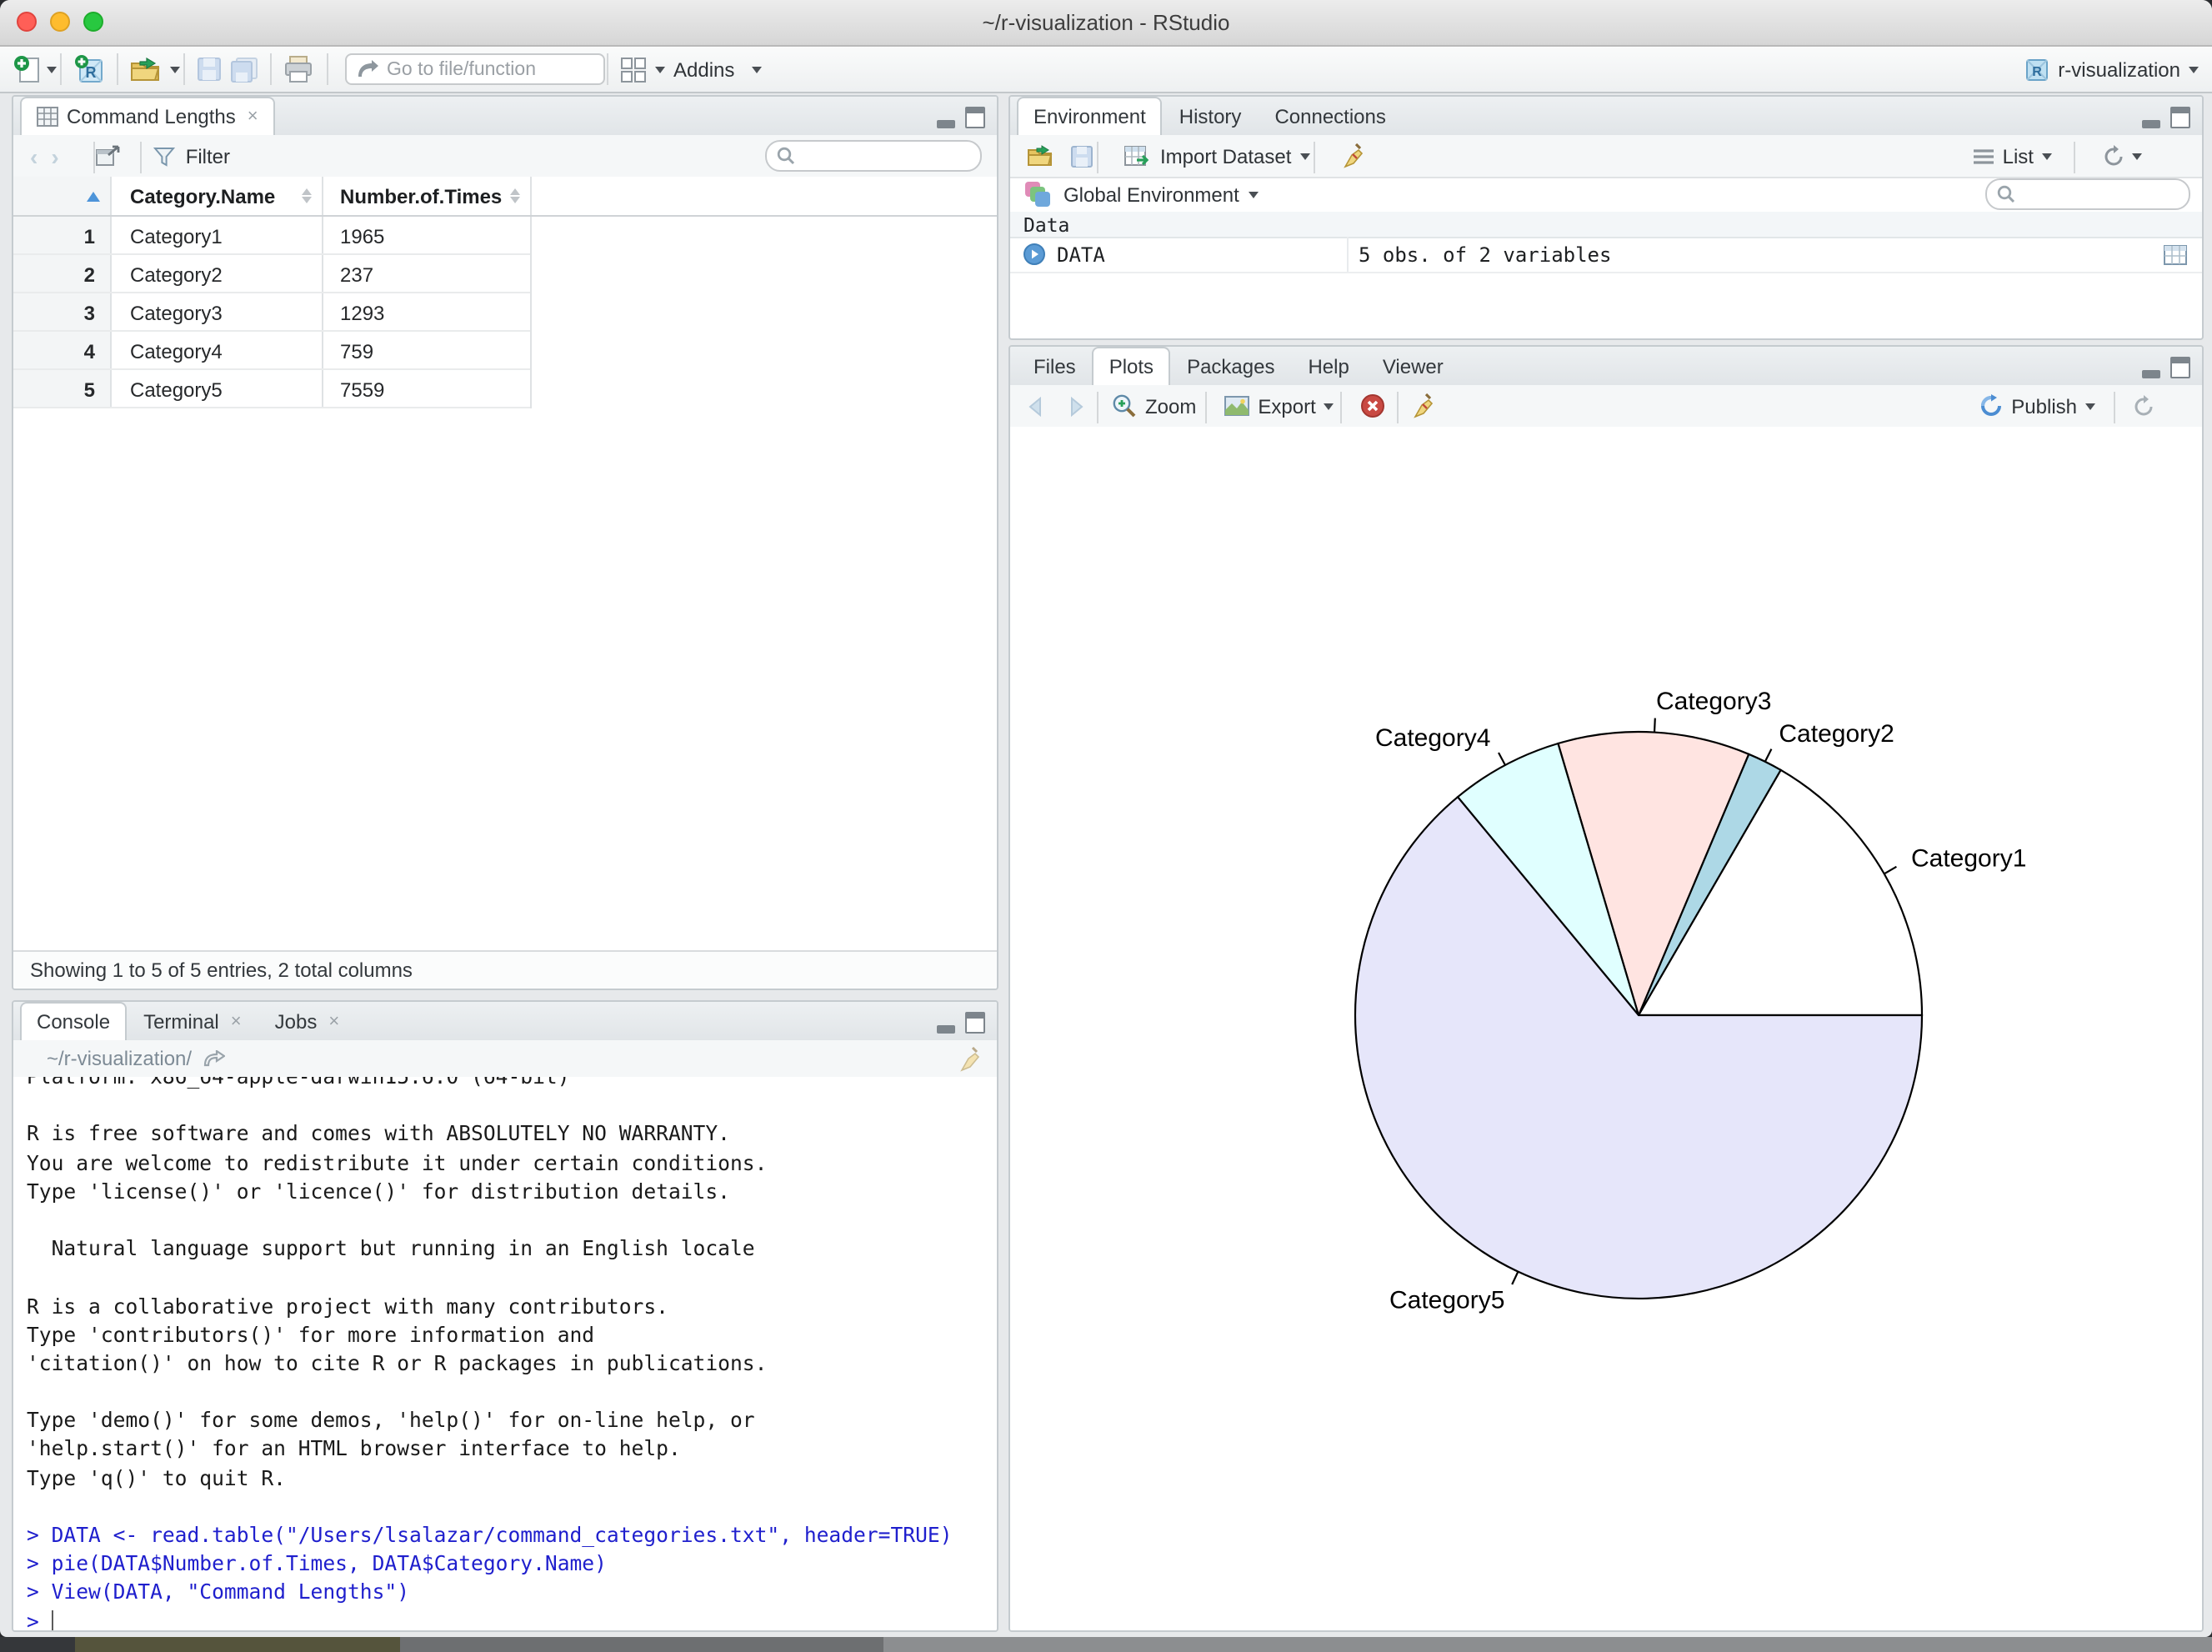 The width and height of the screenshot is (2212, 1652). Describe the element at coordinates (1090, 117) in the screenshot. I see `tab-environment: Environment` at that location.